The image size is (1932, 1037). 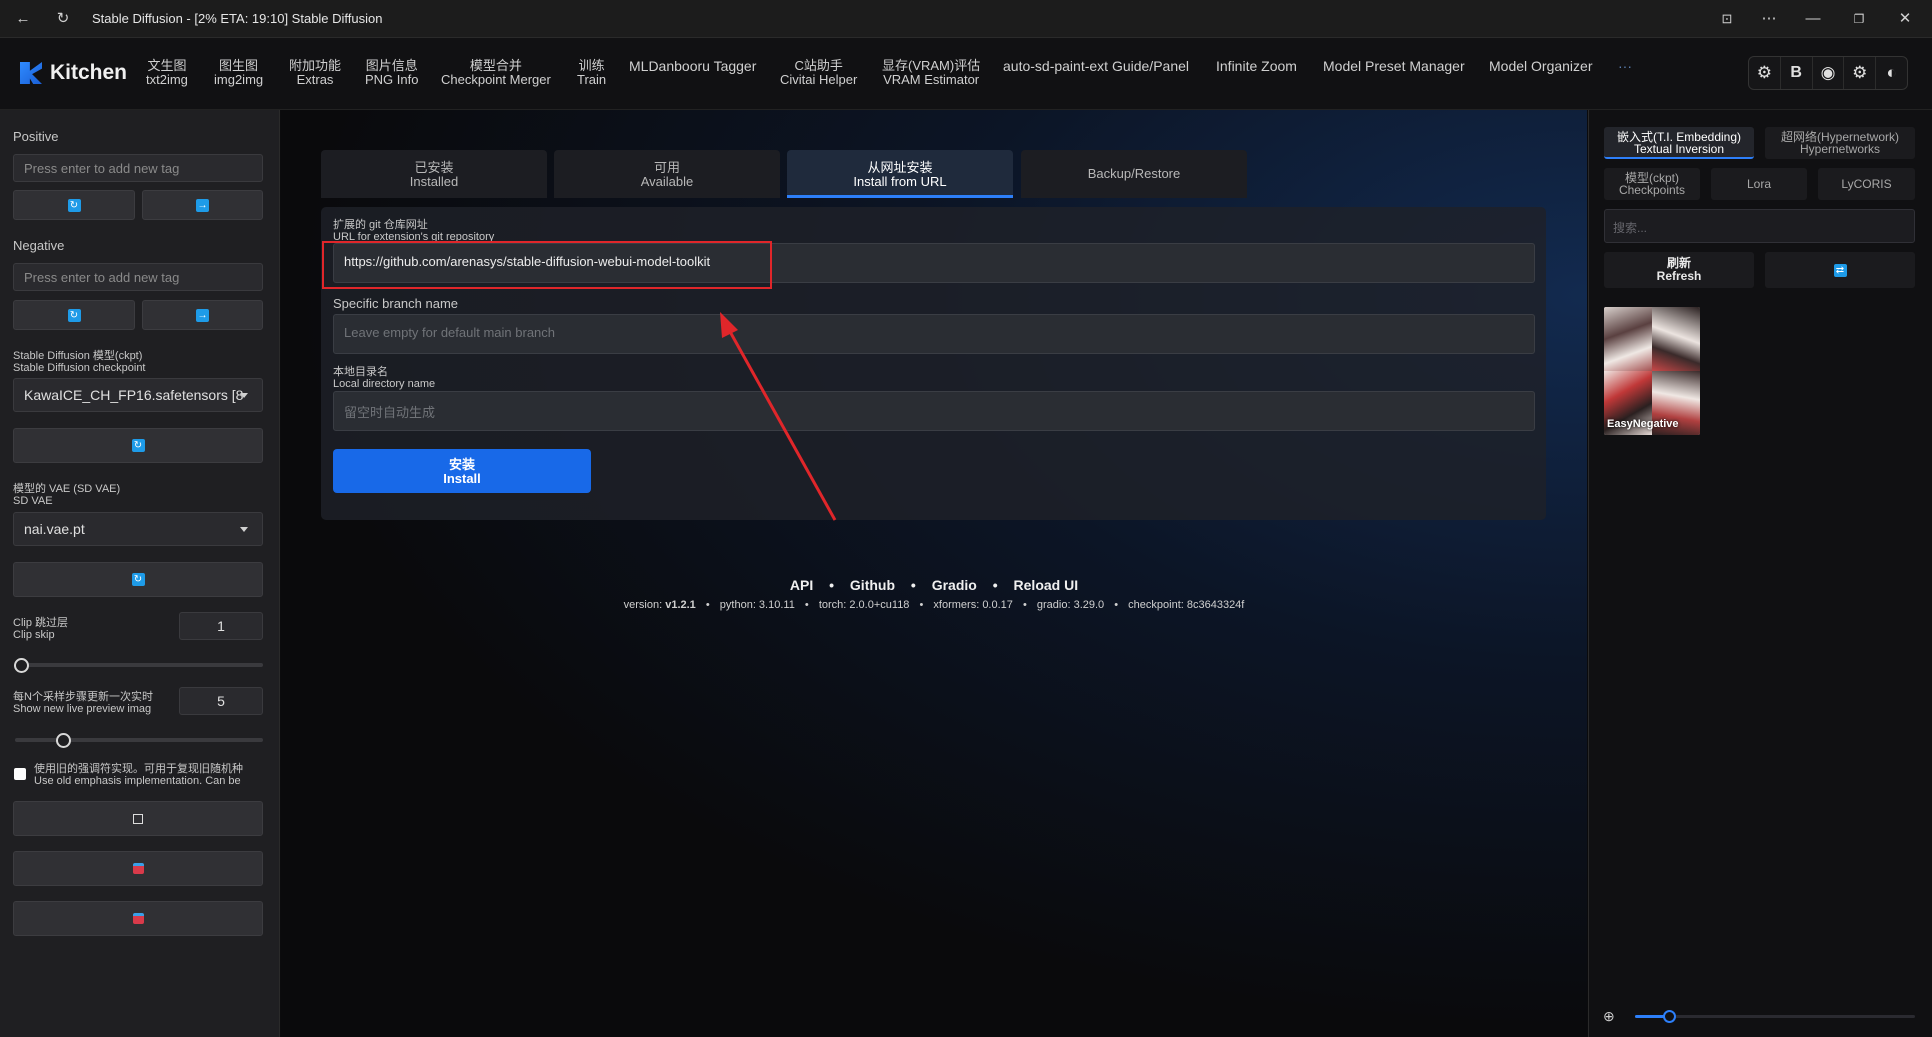 I want to click on theme-toggle-icon: ◐, so click(x=1891, y=73).